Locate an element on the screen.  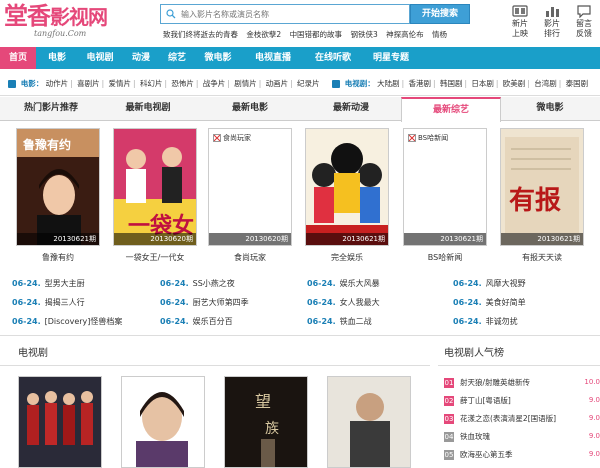
tab-hot-recommend: 热门影片推荐 is located at coordinates (51, 109).